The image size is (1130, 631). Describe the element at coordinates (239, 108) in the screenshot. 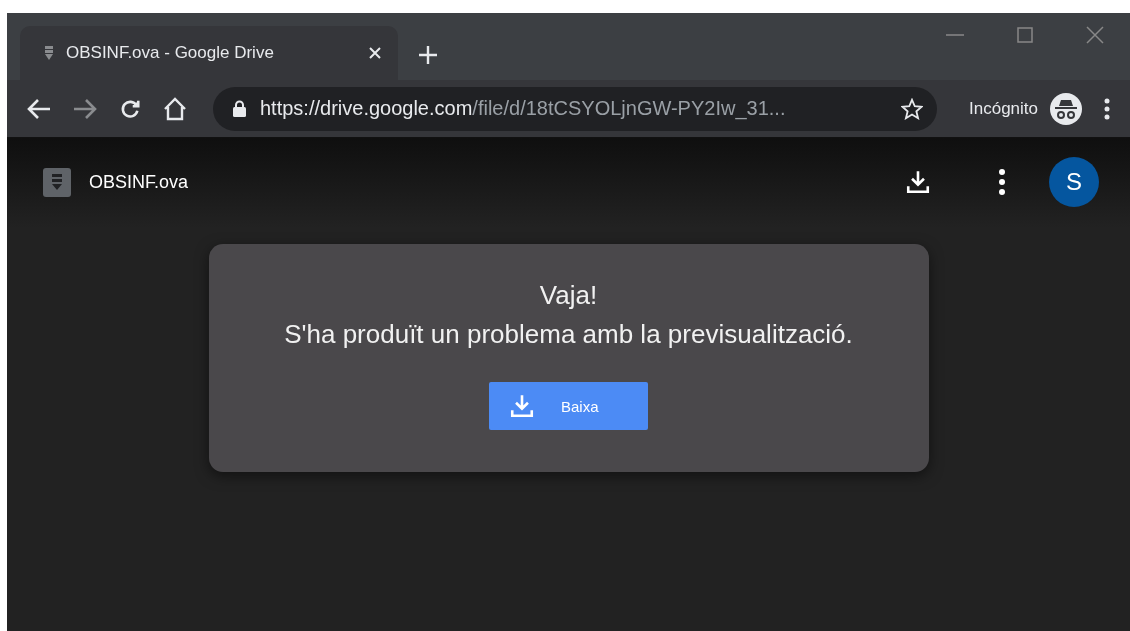

I see `lock-icon` at that location.